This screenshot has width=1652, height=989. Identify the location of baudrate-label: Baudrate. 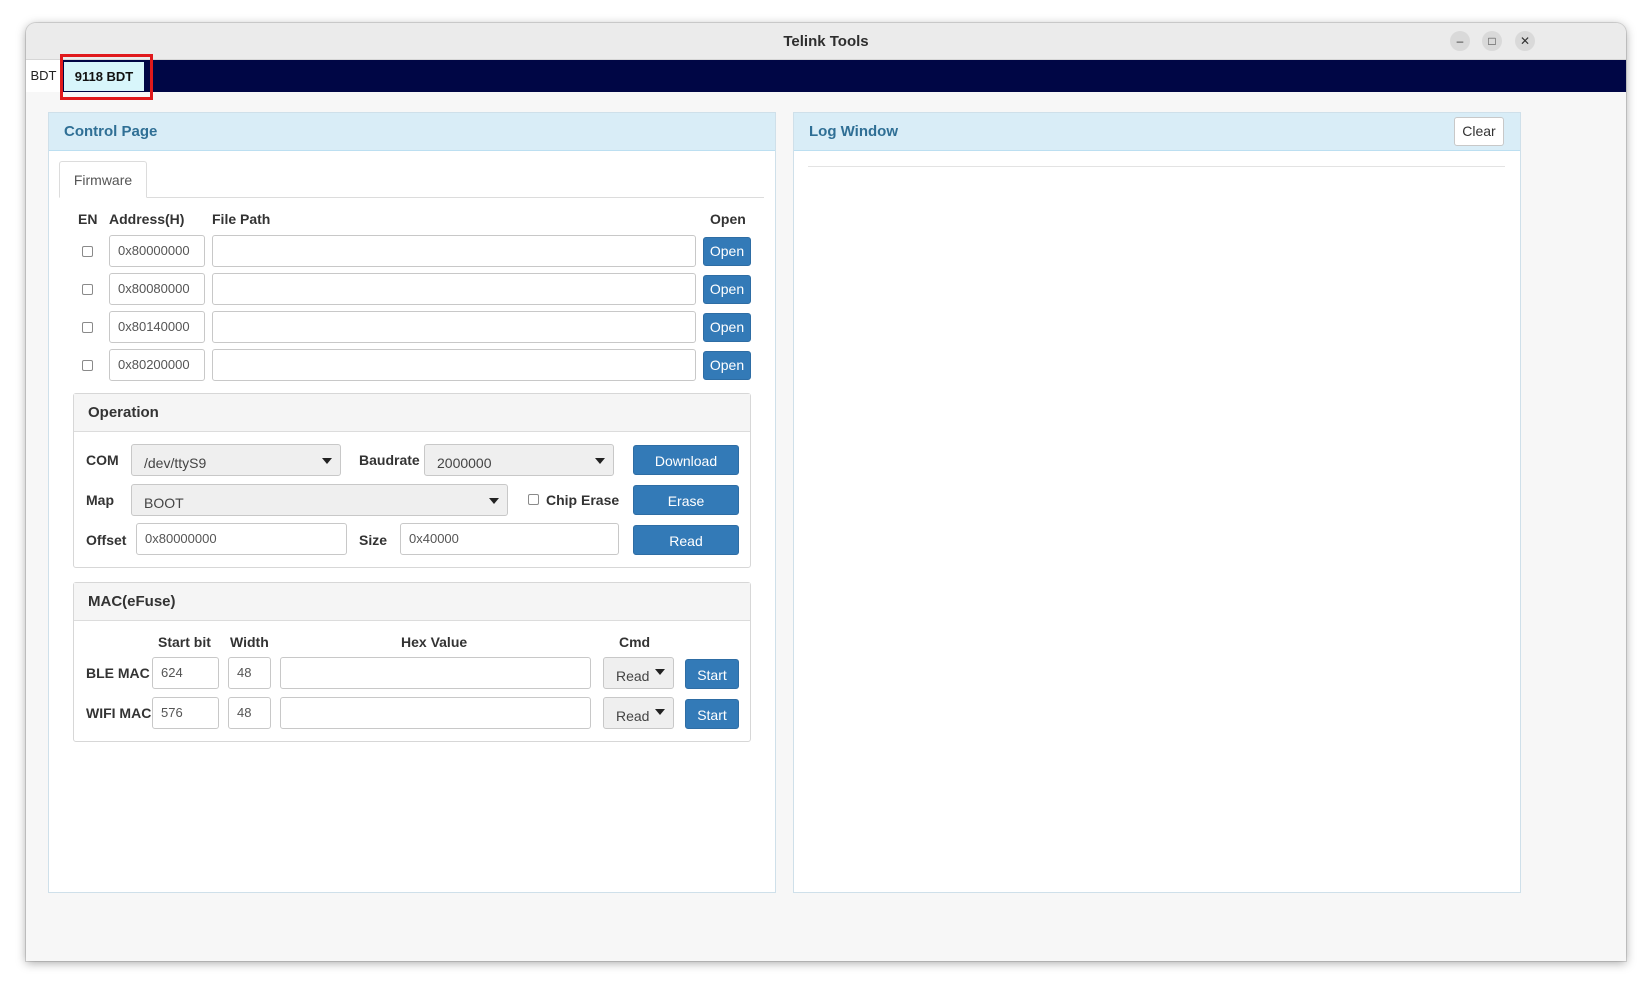
(389, 460).